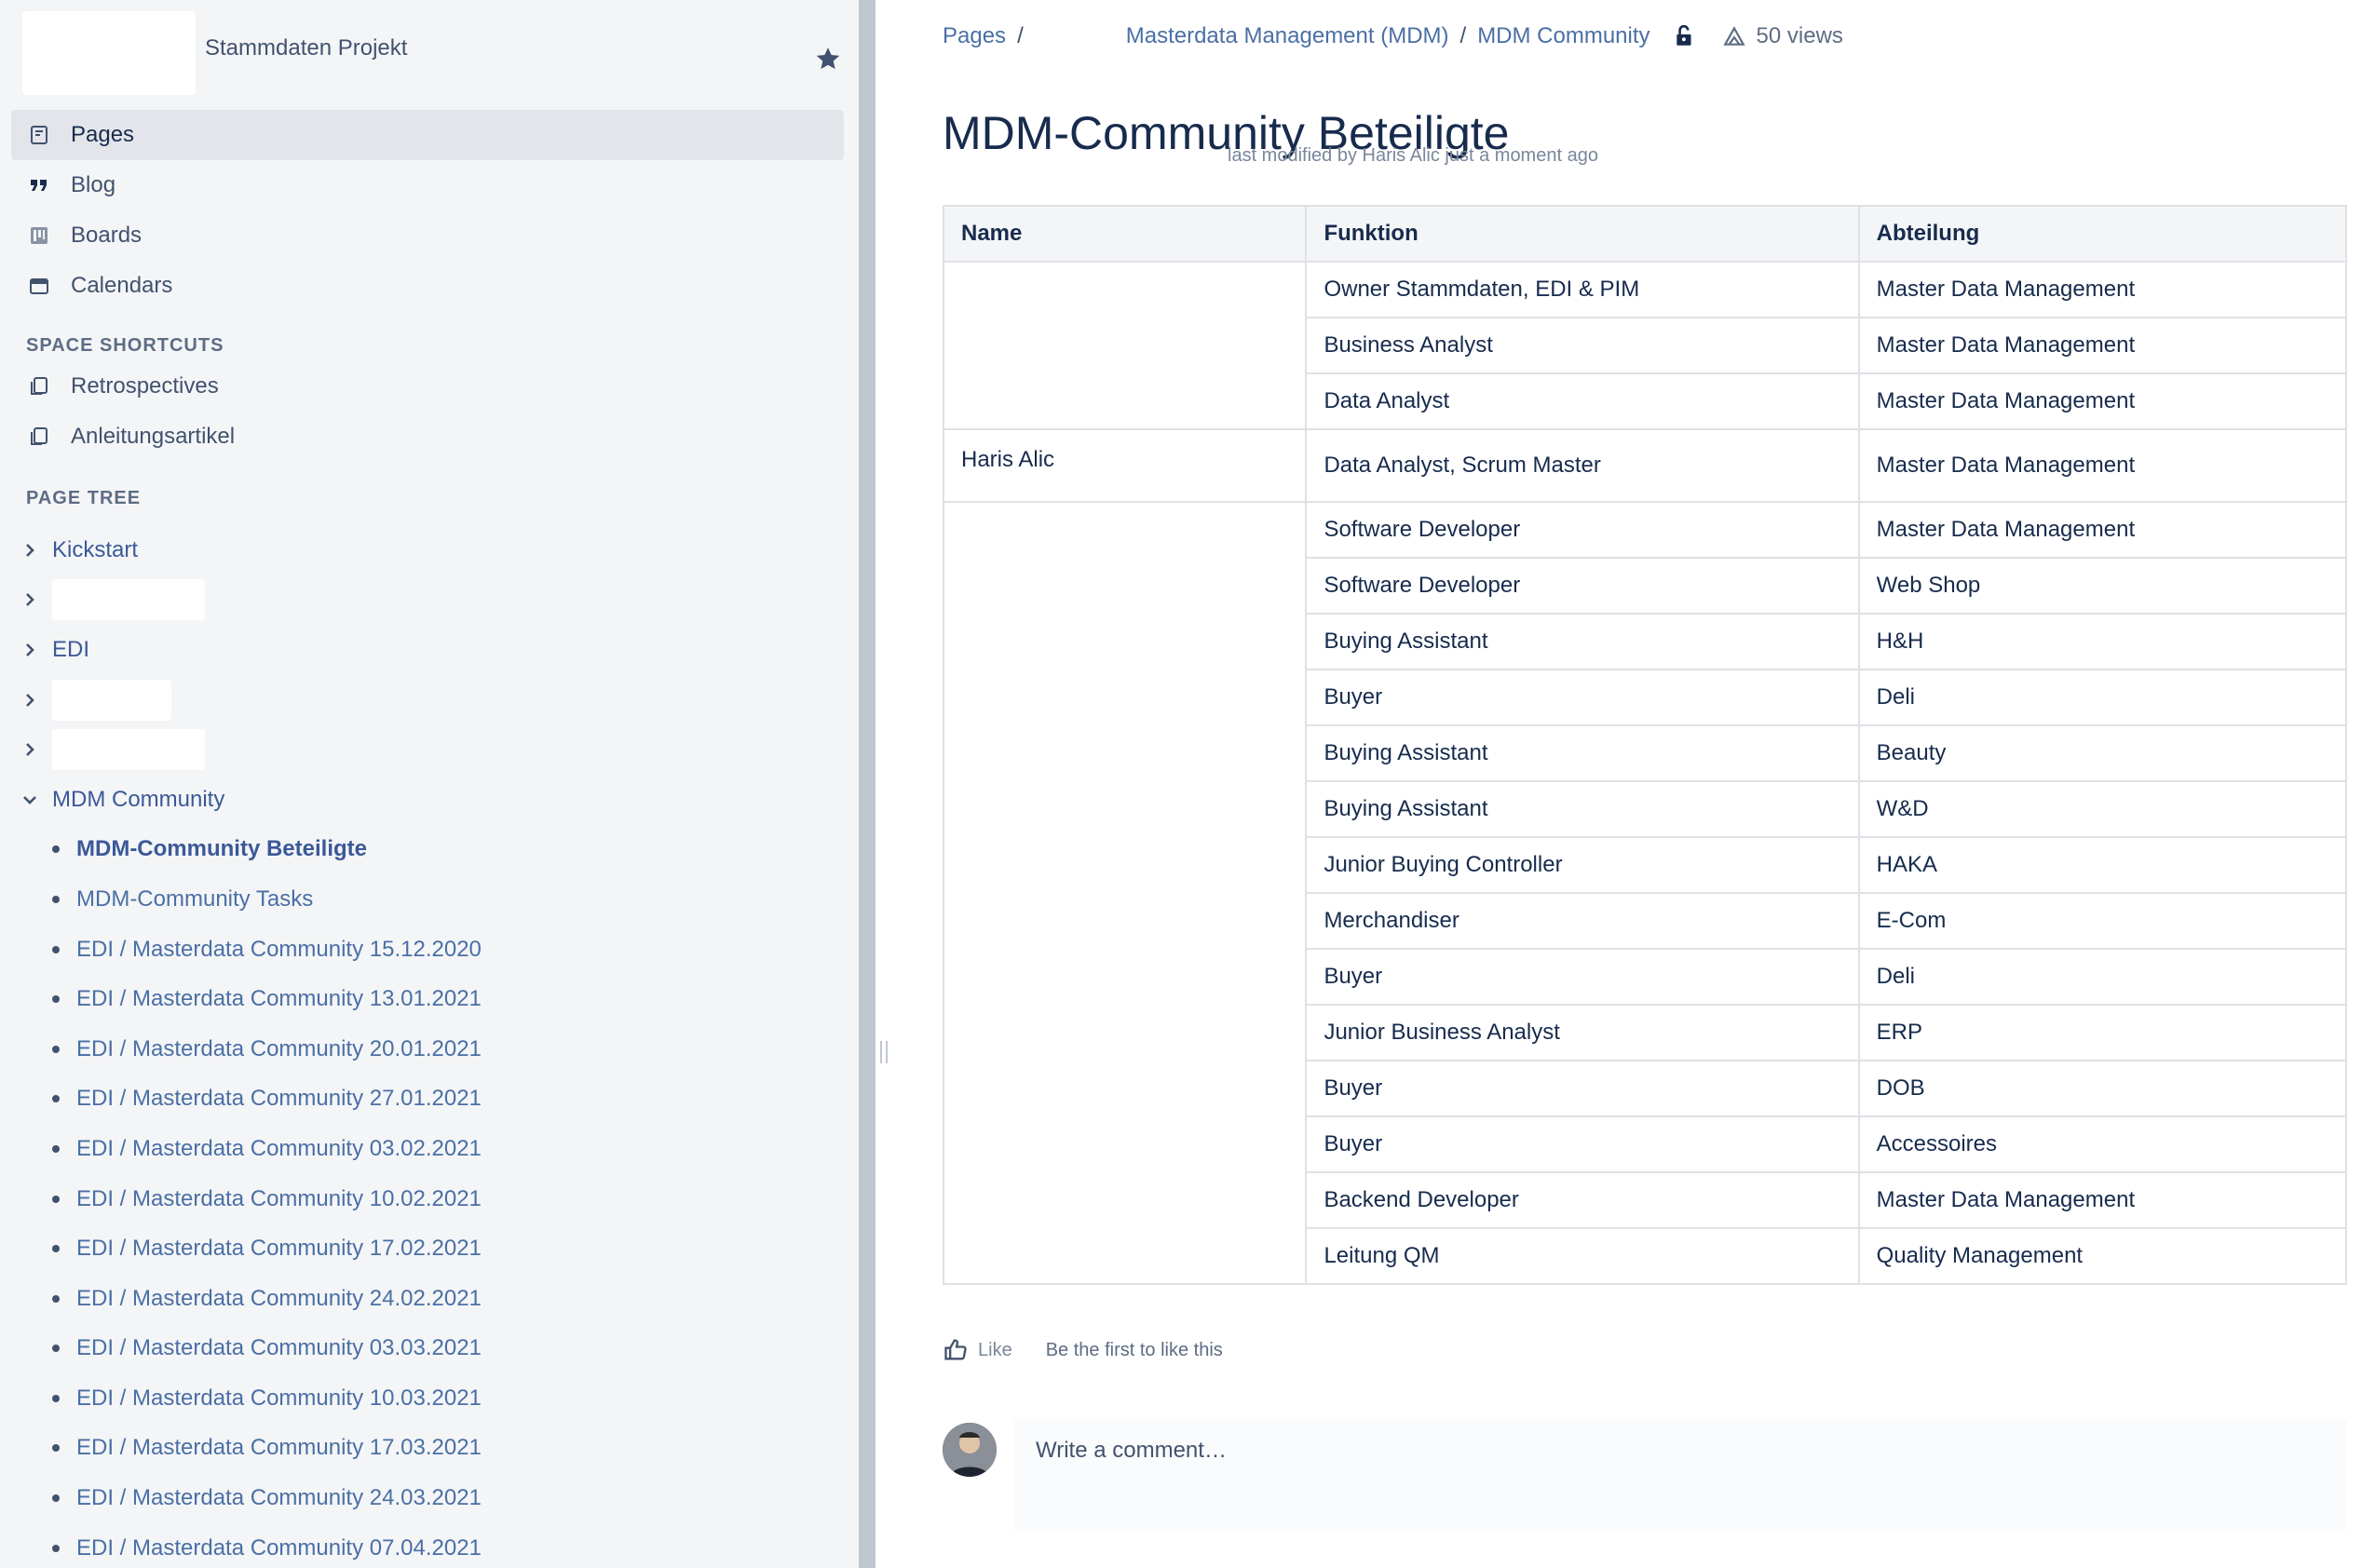  Describe the element at coordinates (30, 800) in the screenshot. I see `chevron-down-icon` at that location.